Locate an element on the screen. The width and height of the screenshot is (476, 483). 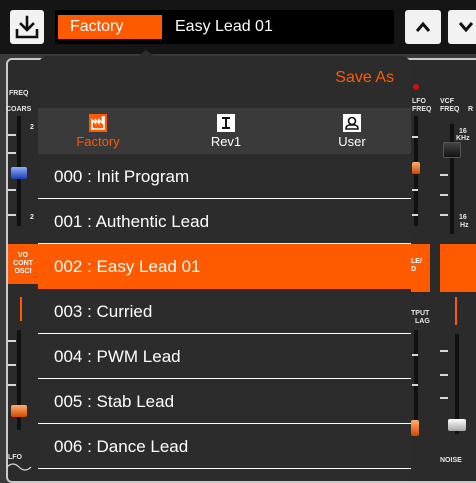
tab-factory: Factory is located at coordinates (98, 131).